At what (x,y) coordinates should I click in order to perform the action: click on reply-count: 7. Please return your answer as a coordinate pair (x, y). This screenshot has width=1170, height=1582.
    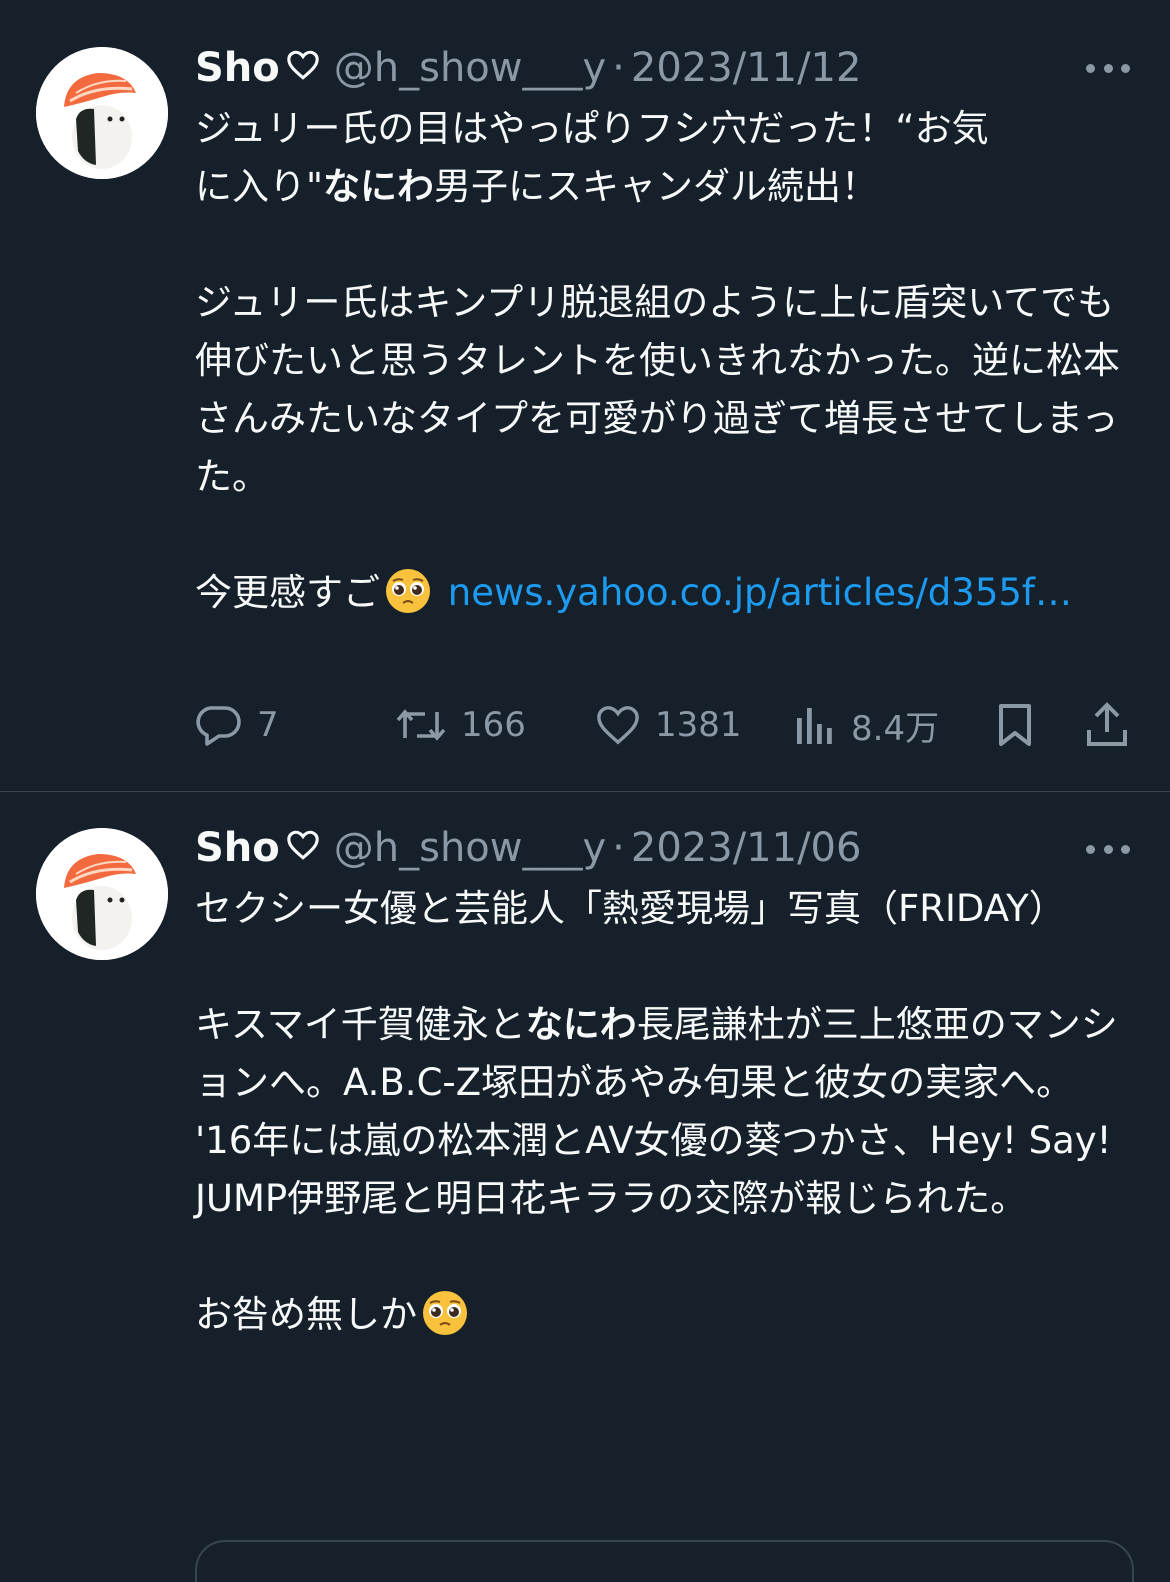
    Looking at the image, I should click on (268, 725).